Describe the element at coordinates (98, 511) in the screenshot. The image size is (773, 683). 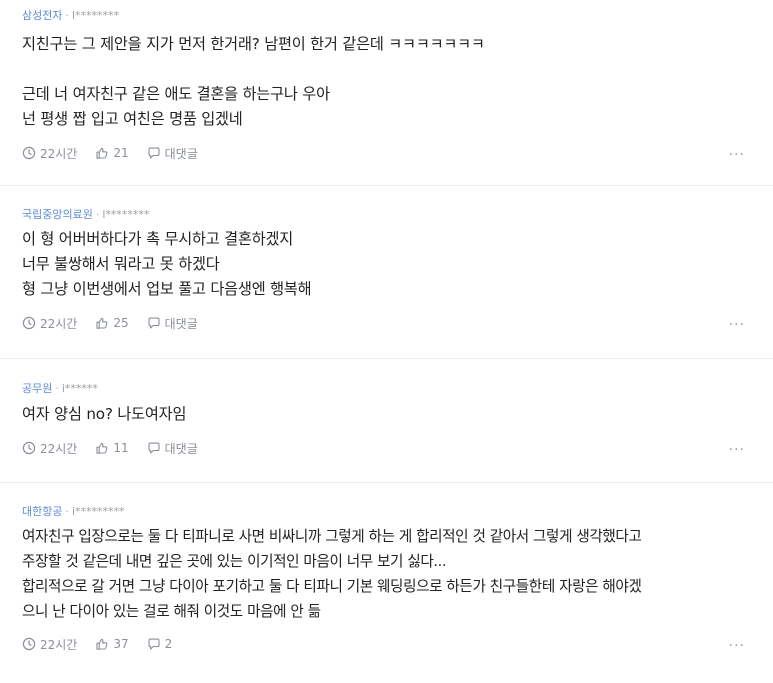
I see `user-id: i*********` at that location.